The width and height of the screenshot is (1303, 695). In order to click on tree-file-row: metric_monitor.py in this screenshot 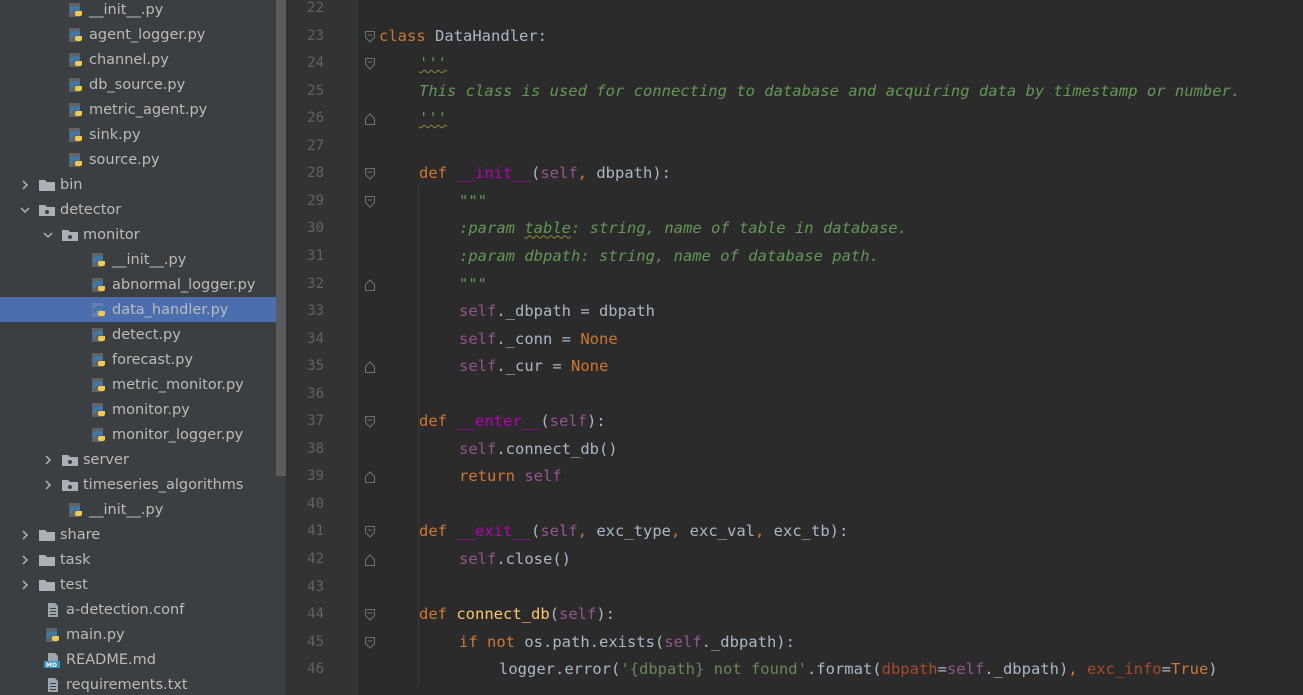, I will do `click(144, 384)`.